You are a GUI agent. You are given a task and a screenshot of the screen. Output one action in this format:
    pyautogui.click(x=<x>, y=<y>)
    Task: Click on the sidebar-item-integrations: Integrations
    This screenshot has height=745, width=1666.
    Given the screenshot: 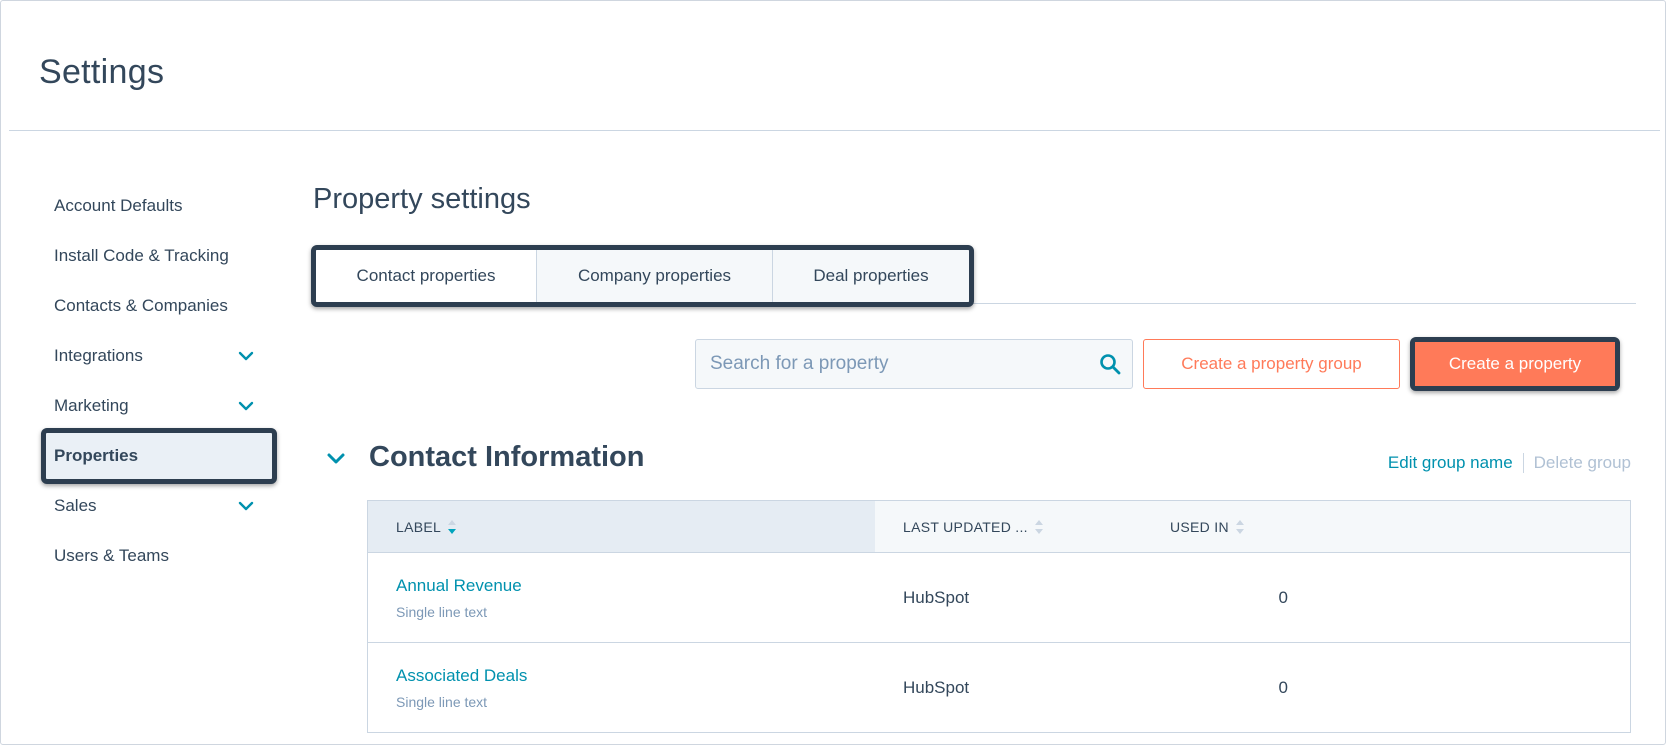 What is the action you would take?
    pyautogui.click(x=159, y=356)
    